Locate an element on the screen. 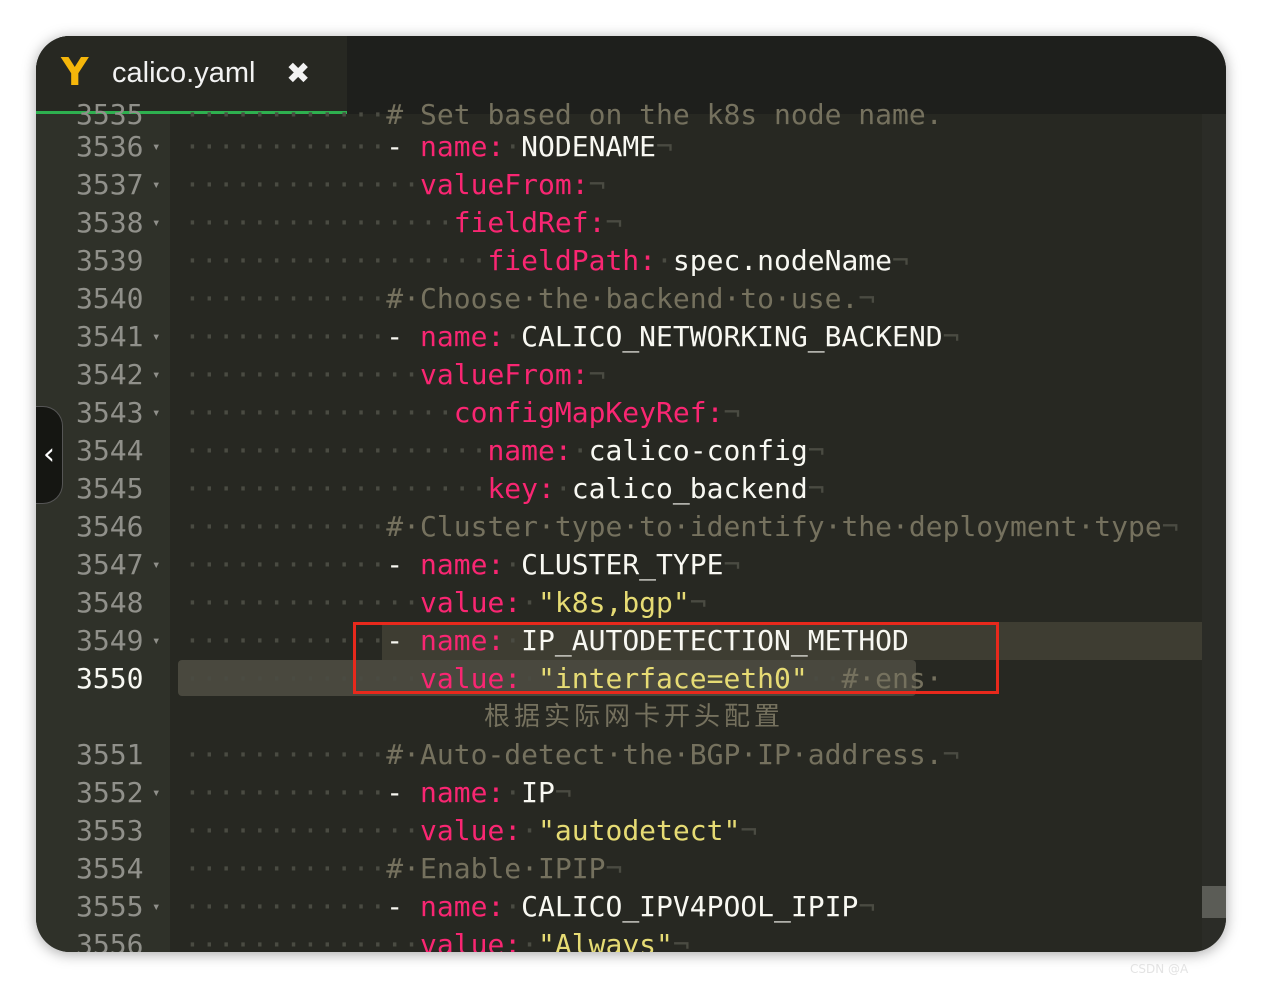  line-number: 3555 is located at coordinates (110, 906).